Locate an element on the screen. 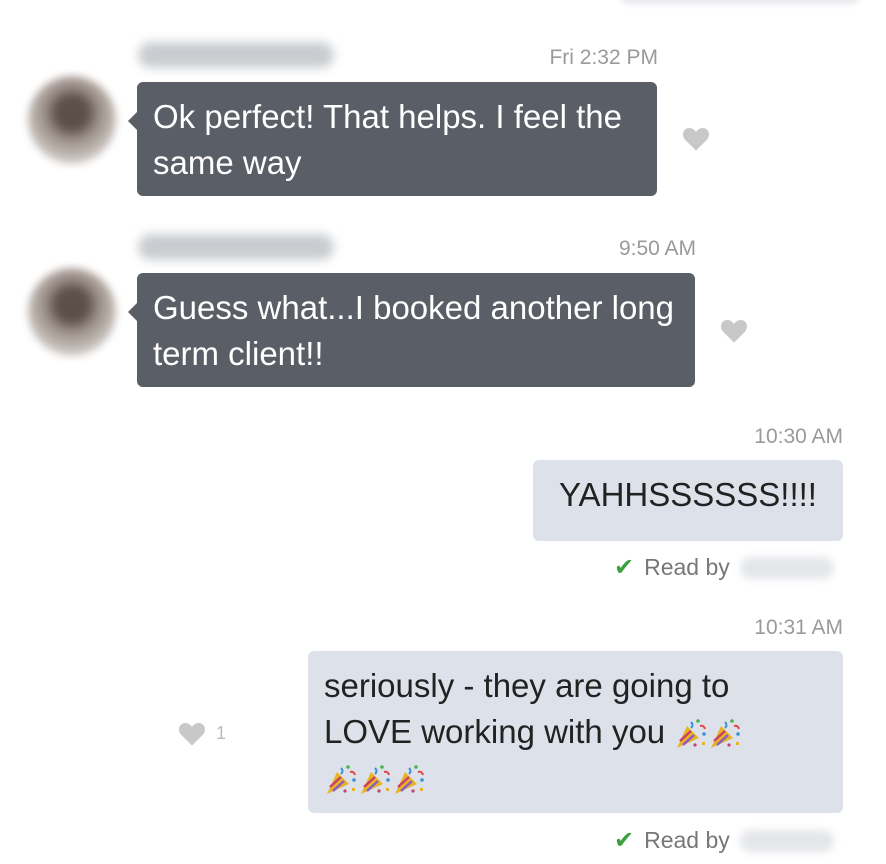  message-timestamp: 9:50 AM is located at coordinates (657, 248).